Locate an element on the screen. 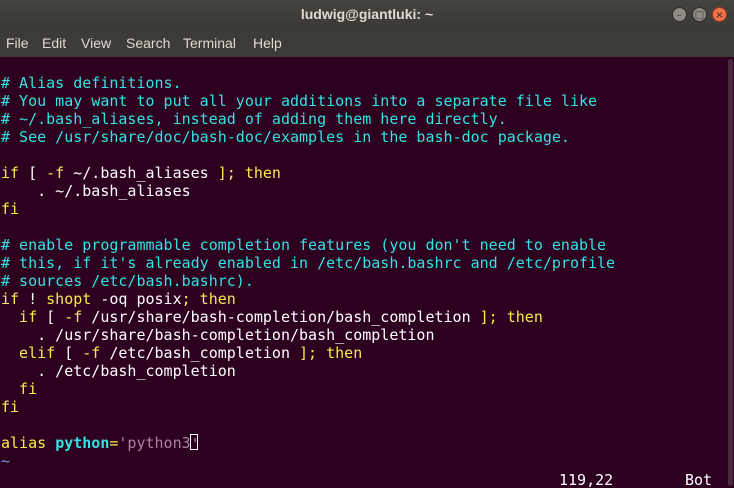 The height and width of the screenshot is (488, 734). code-token: python is located at coordinates (82, 443).